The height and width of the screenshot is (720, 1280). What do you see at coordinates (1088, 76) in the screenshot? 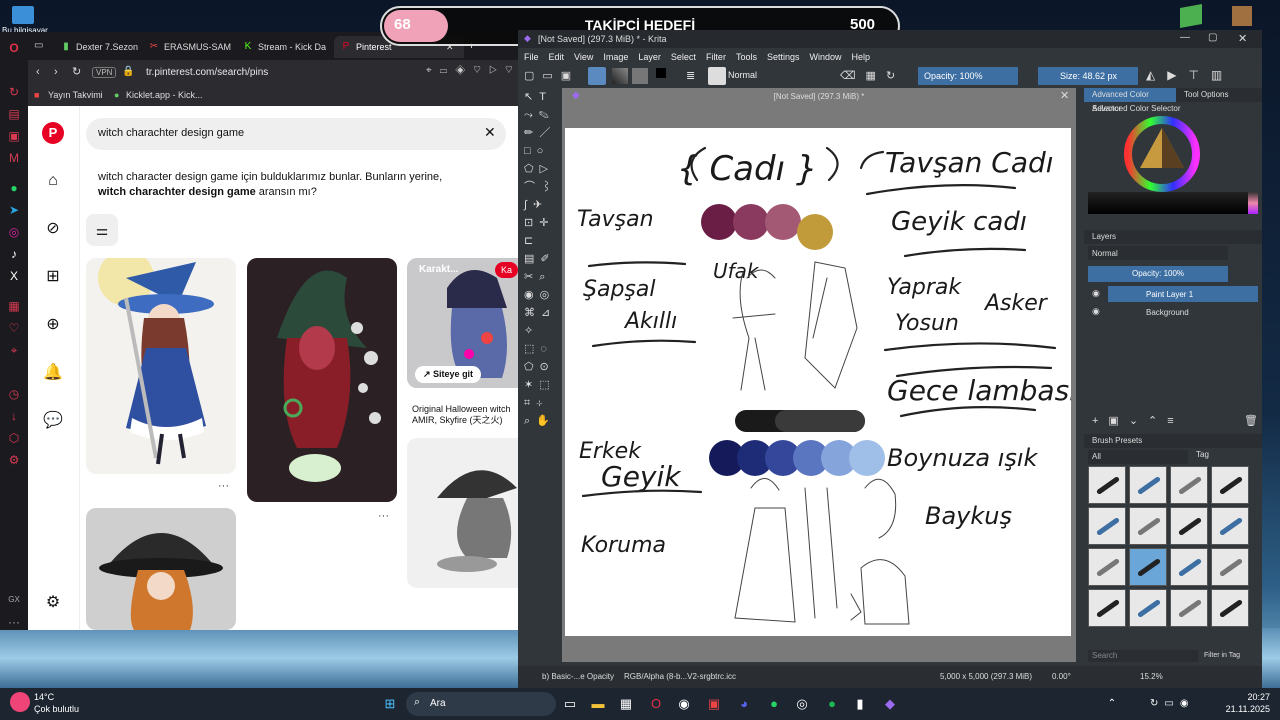
I see `size-slider: Size: 48.62 px` at bounding box center [1088, 76].